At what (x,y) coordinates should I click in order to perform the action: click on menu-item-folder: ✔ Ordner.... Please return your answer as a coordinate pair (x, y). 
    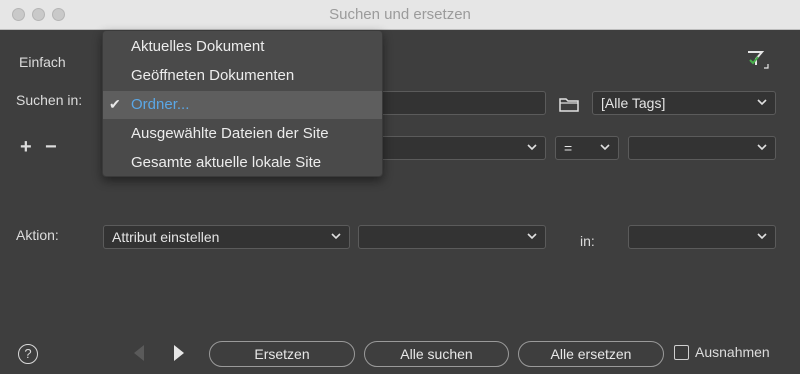
    Looking at the image, I should click on (242, 105).